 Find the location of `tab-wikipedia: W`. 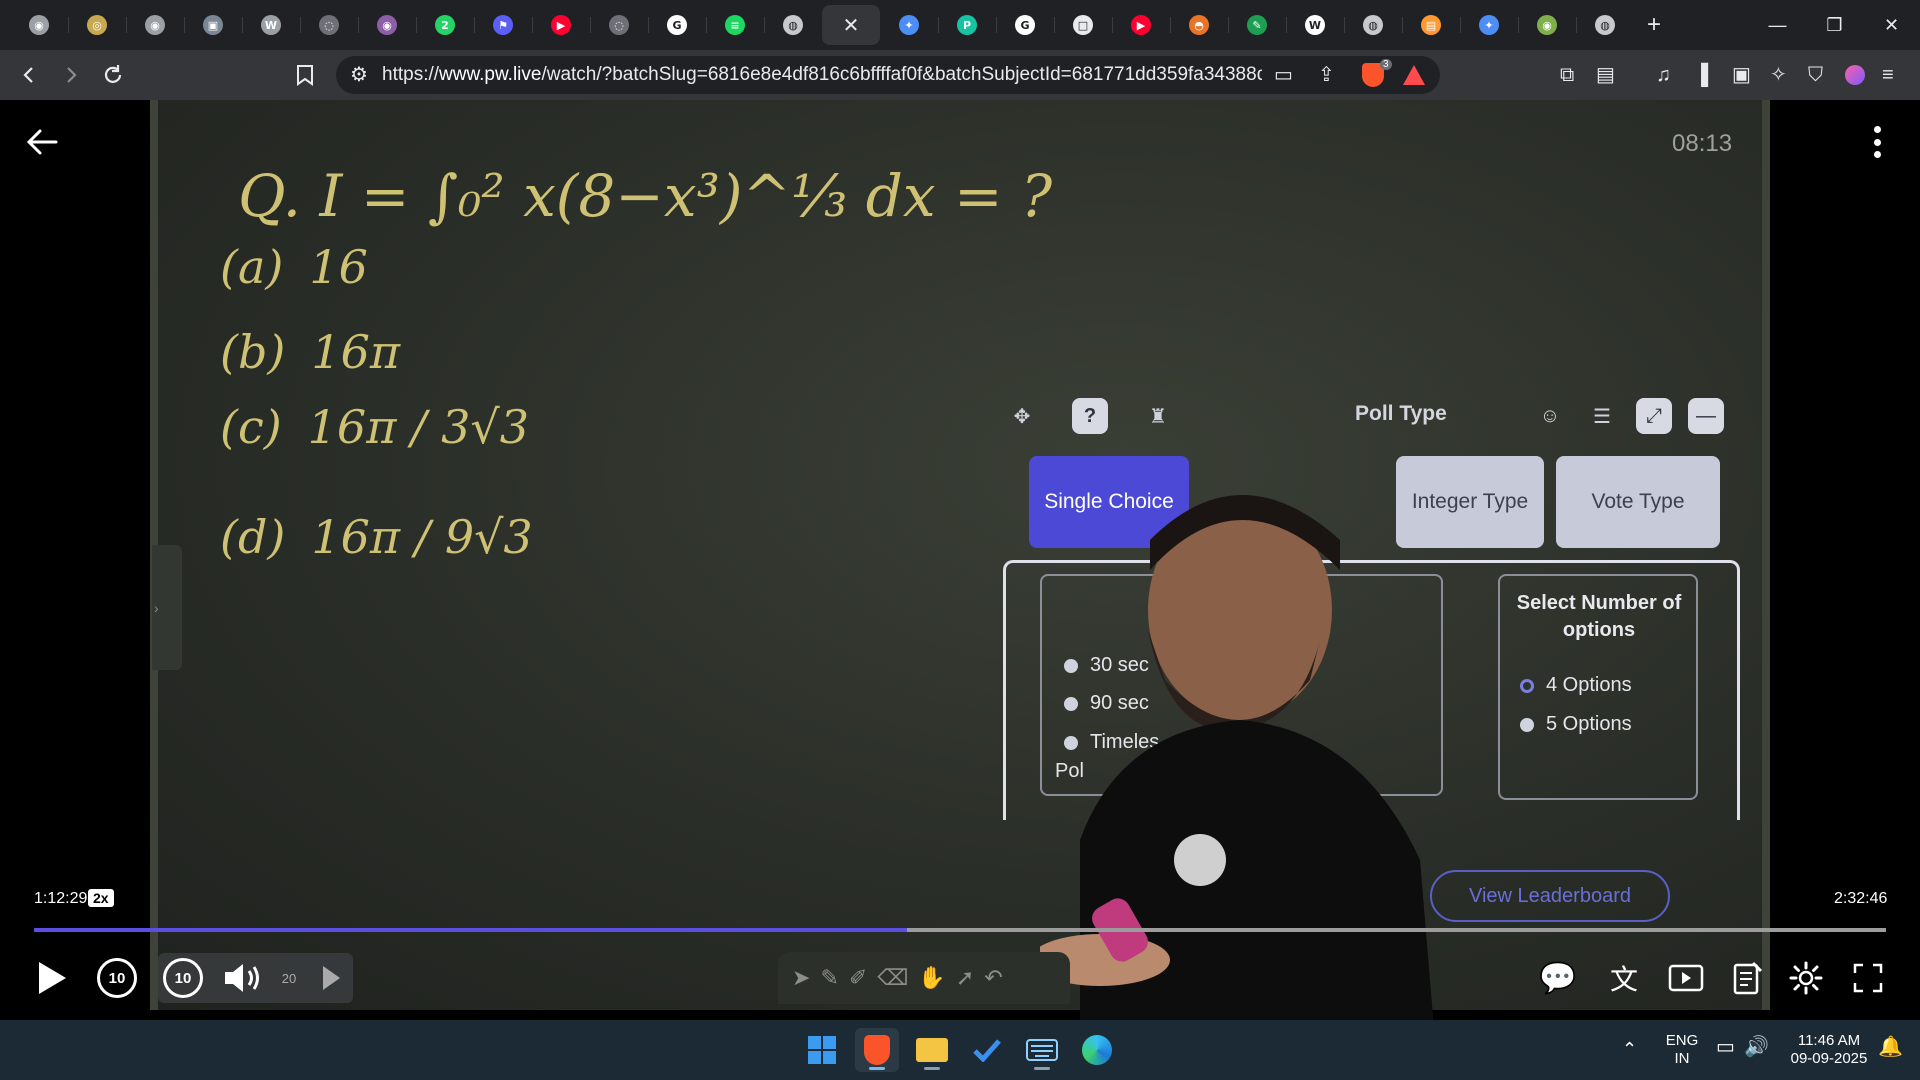

tab-wikipedia: W is located at coordinates (1315, 25).